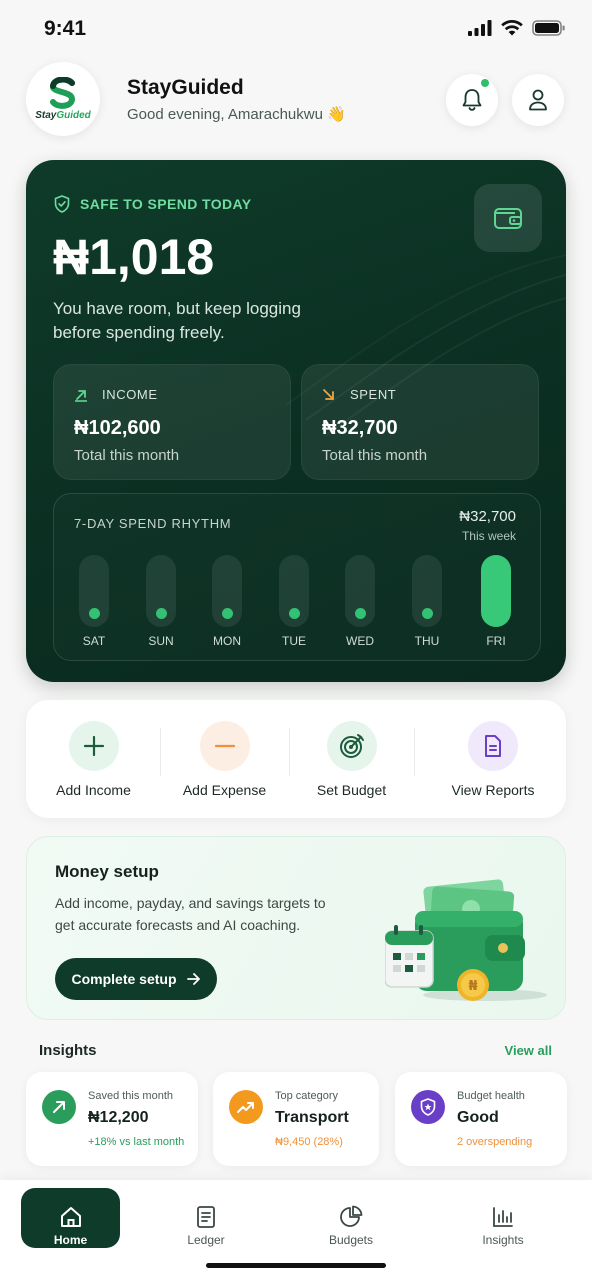 This screenshot has width=592, height=1280. What do you see at coordinates (117, 428) in the screenshot?
I see `income-value: ₦102,600` at bounding box center [117, 428].